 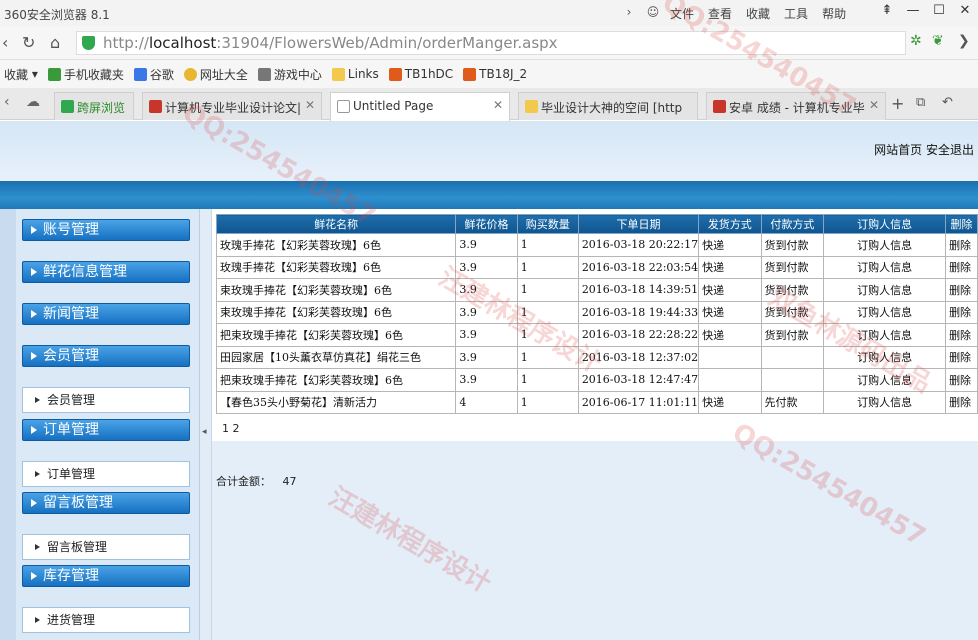 What do you see at coordinates (939, 12) in the screenshot?
I see `maximize-icon: ☐` at bounding box center [939, 12].